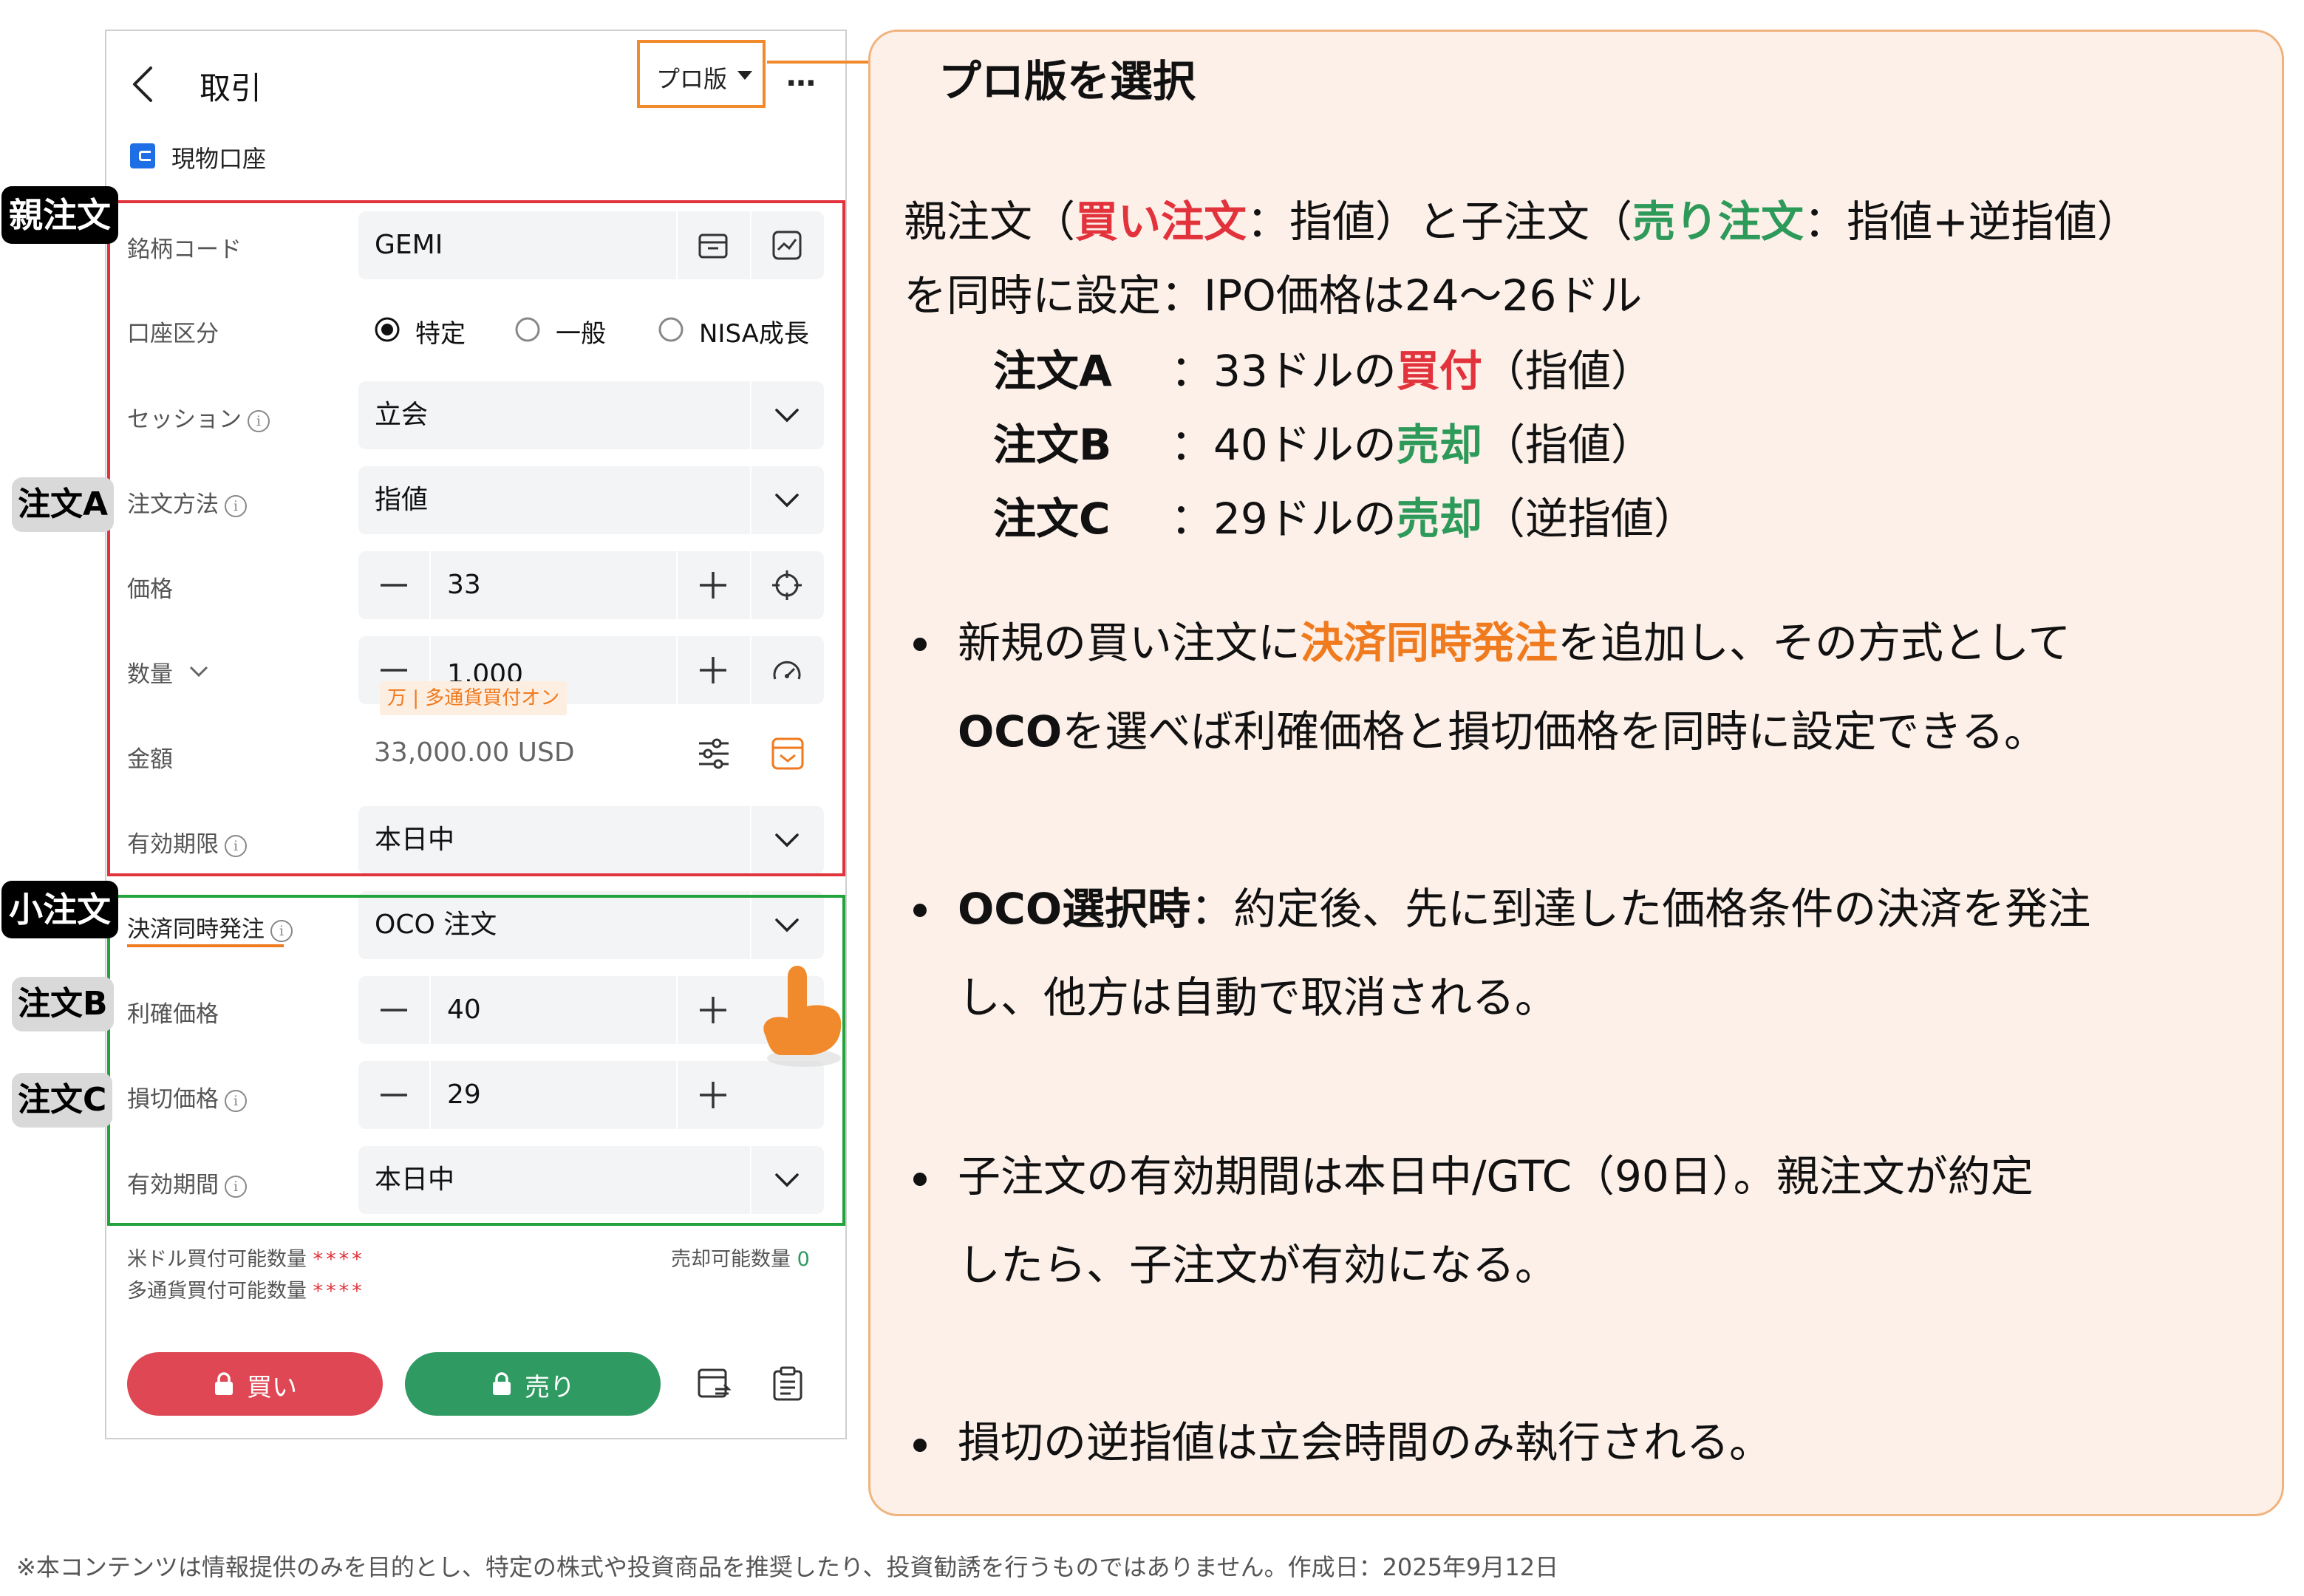  Describe the element at coordinates (1514, 643) in the screenshot. I see `bullet1-line1: 新規の買い注文に決済同時発注を追加し、その方式として` at that location.